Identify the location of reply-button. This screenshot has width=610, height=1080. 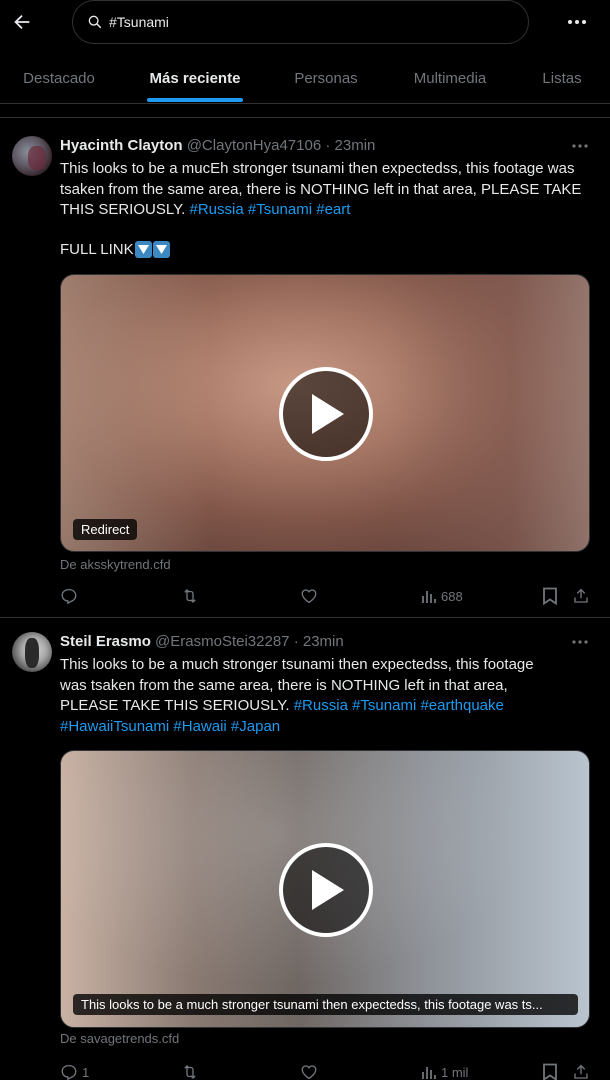
(69, 596).